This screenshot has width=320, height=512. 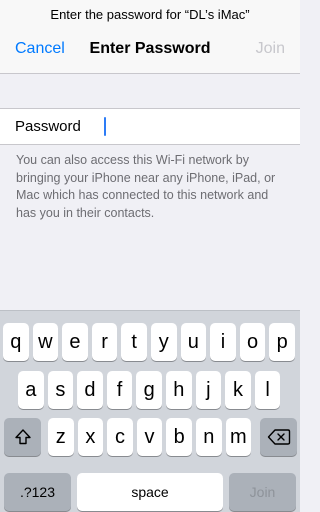 I want to click on password-prompt: Enter the password for “DL’s iMac”, so click(x=150, y=14).